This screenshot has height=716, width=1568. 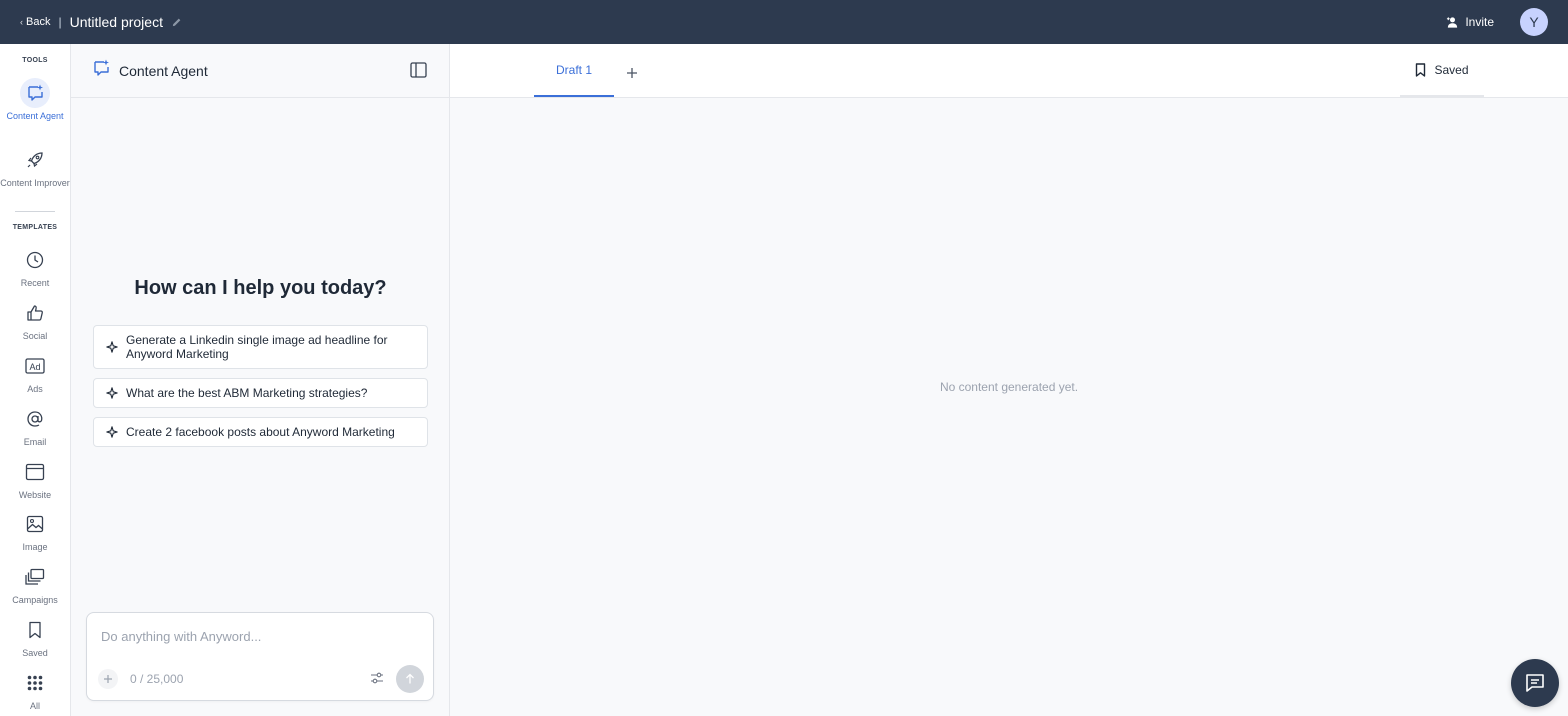 What do you see at coordinates (116, 22) in the screenshot?
I see `project-title: Untitled project` at bounding box center [116, 22].